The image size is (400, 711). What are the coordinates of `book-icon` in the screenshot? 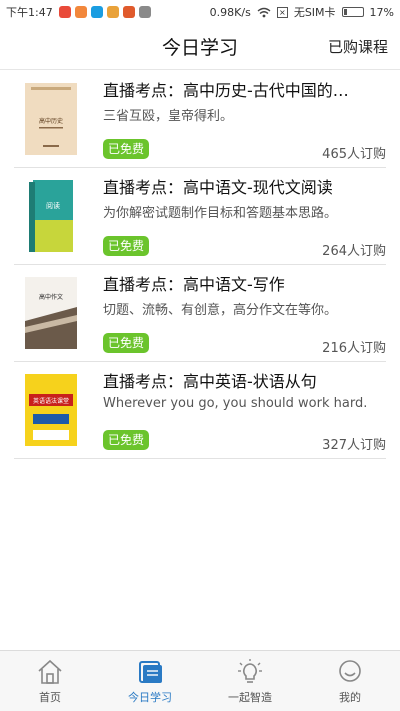 It's located at (150, 672).